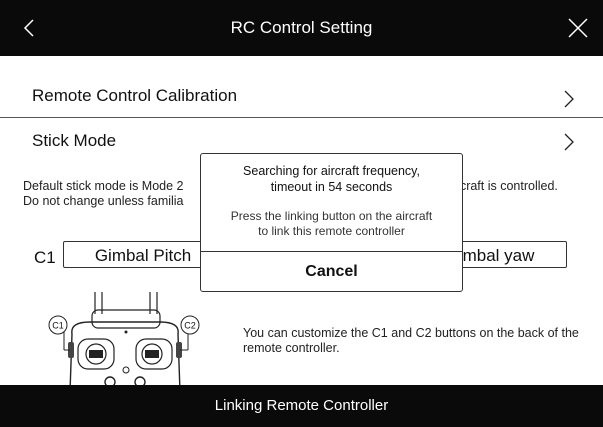 This screenshot has width=603, height=427. Describe the element at coordinates (135, 95) in the screenshot. I see `calibration-label: Remote Control Calibration` at that location.